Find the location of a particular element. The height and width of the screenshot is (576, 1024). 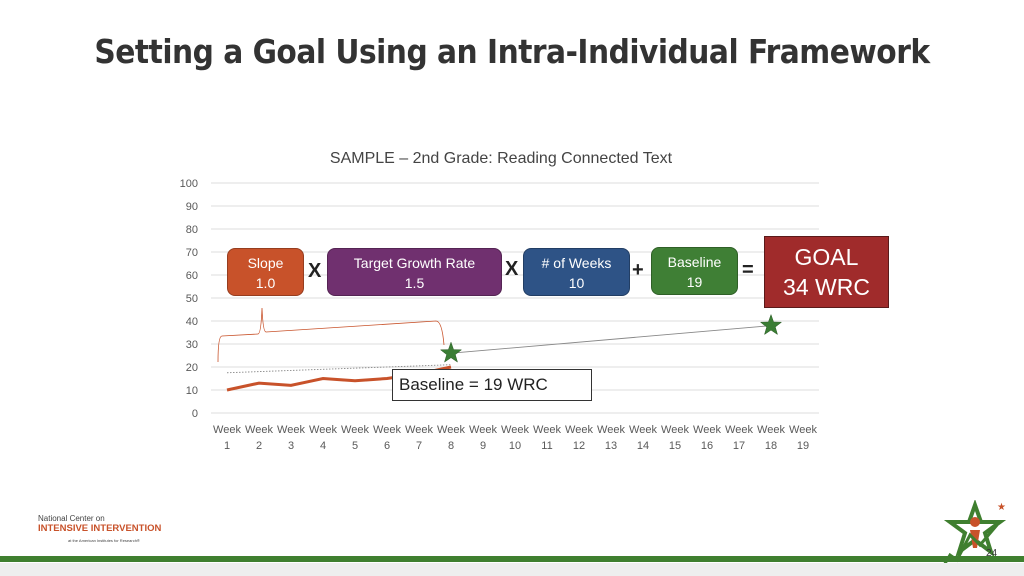

y-tick-label: 80 is located at coordinates (192, 230).